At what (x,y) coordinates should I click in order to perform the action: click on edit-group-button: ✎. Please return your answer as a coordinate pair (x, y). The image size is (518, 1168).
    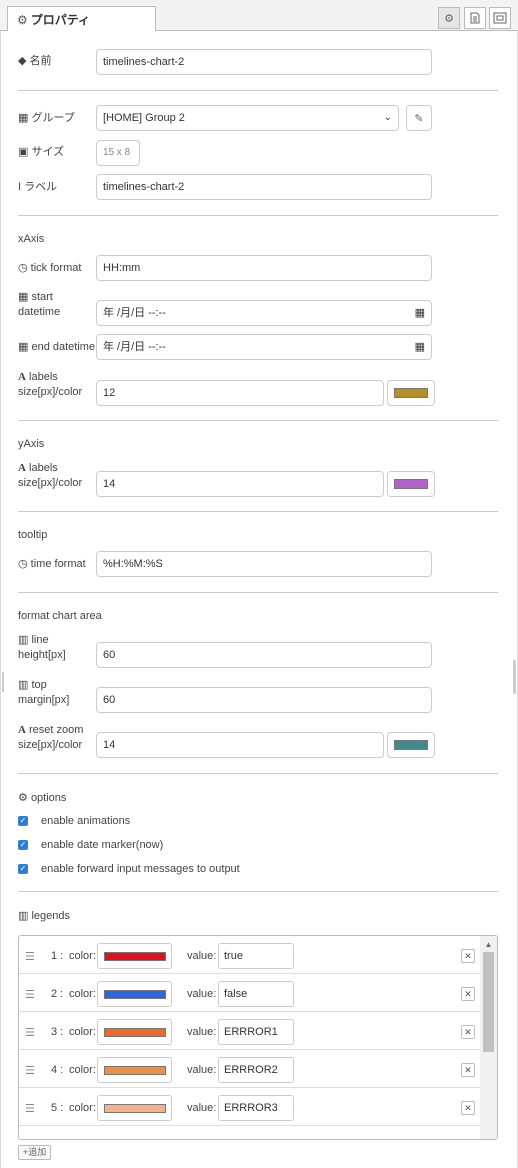
    Looking at the image, I should click on (419, 118).